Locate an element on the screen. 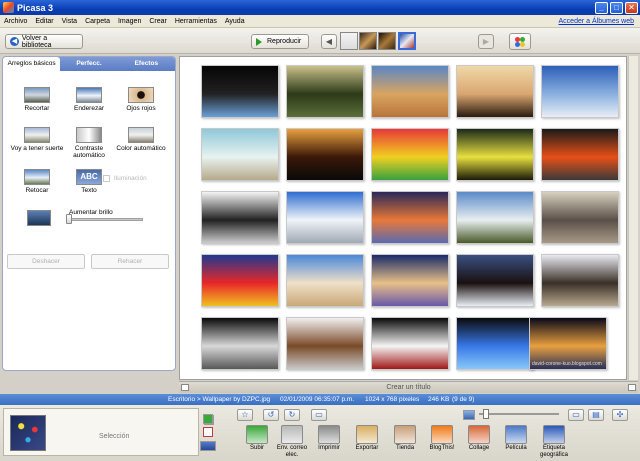  caption-trash-icon is located at coordinates (632, 387).